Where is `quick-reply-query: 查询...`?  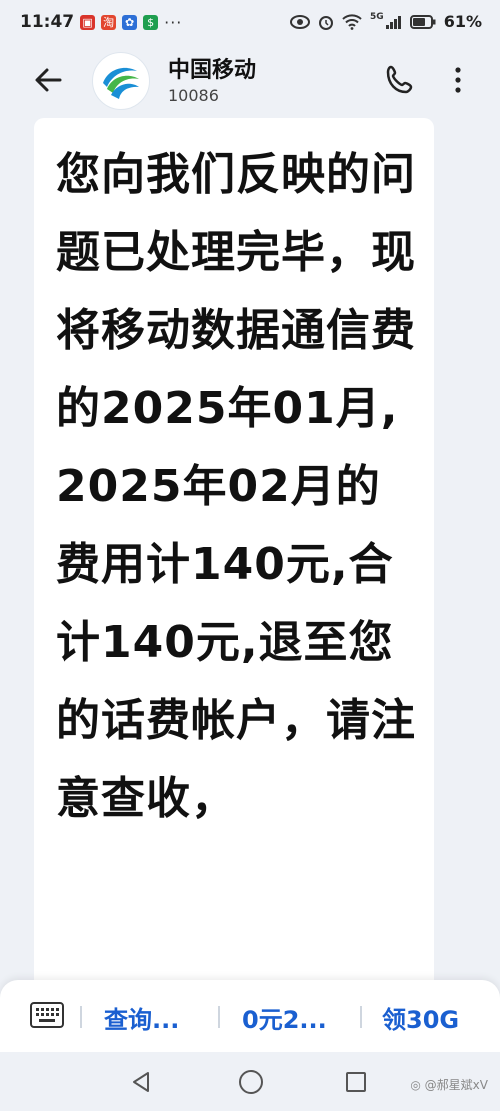
quick-reply-query: 查询... is located at coordinates (141, 1017).